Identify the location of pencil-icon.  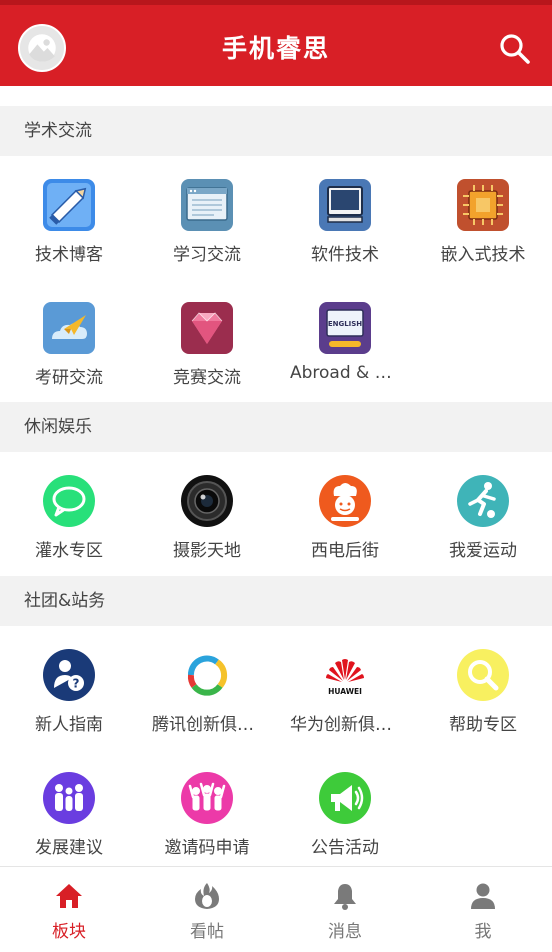
(69, 205).